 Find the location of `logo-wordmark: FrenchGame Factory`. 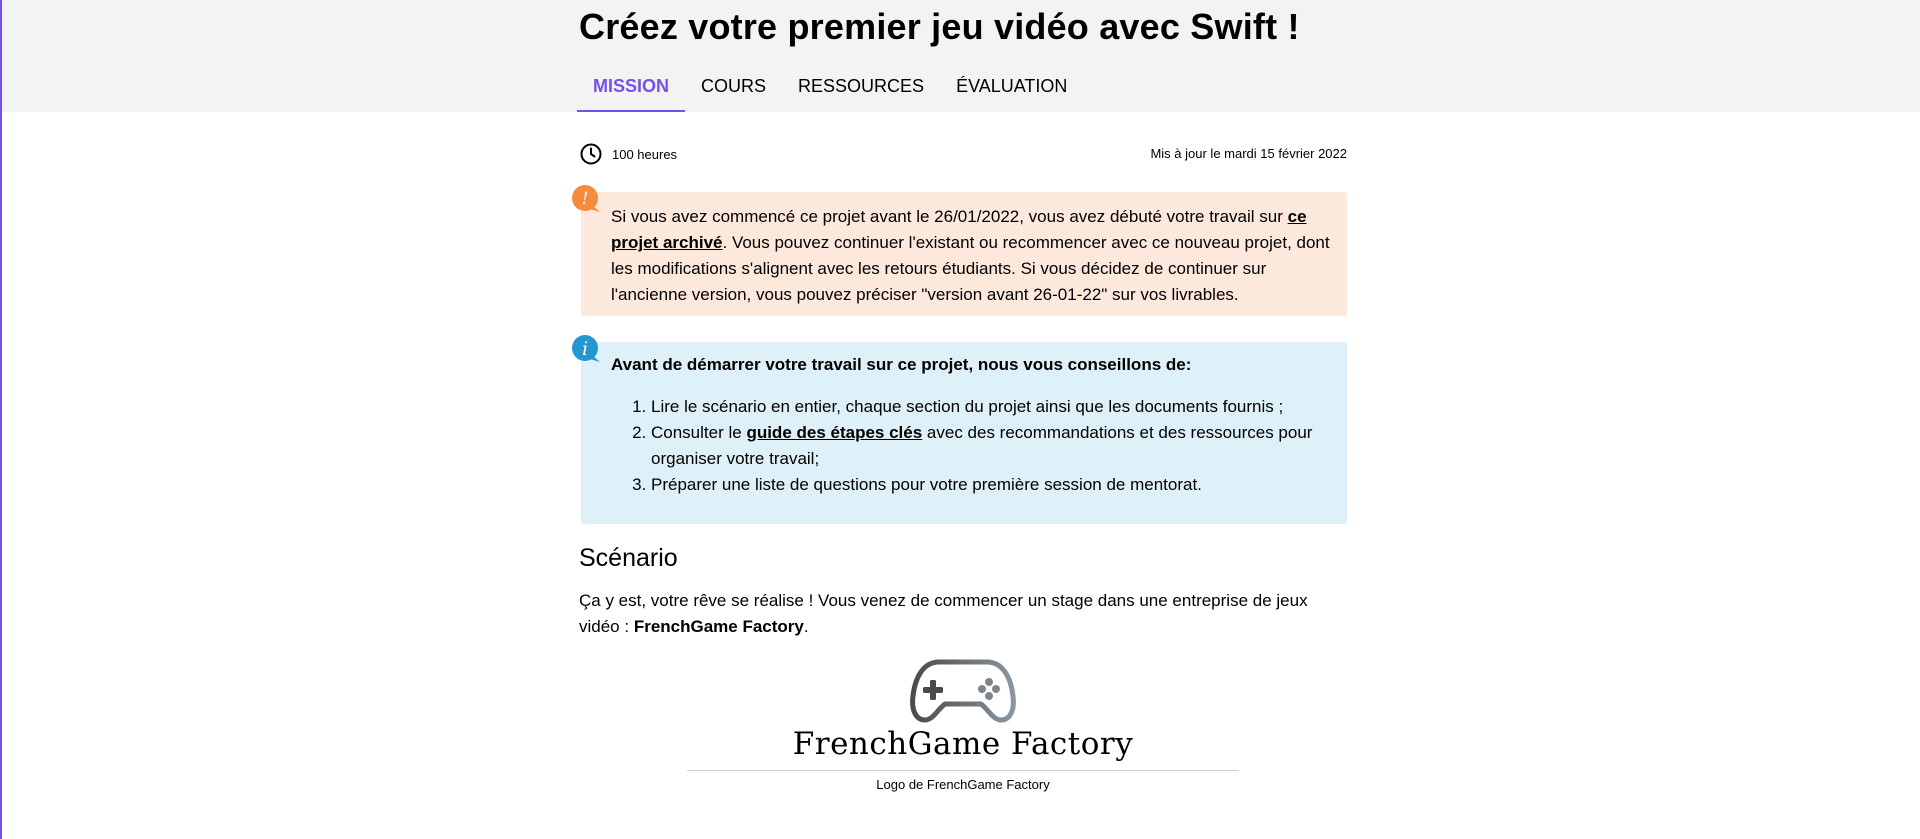

logo-wordmark: FrenchGame Factory is located at coordinates (963, 744).